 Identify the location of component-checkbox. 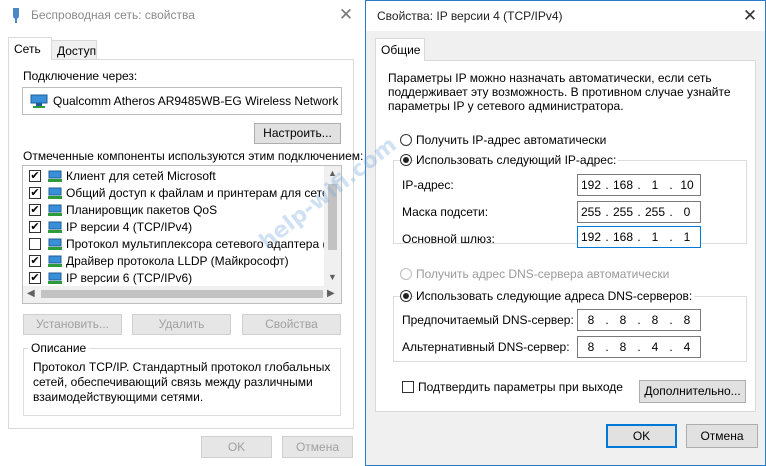
(35, 244).